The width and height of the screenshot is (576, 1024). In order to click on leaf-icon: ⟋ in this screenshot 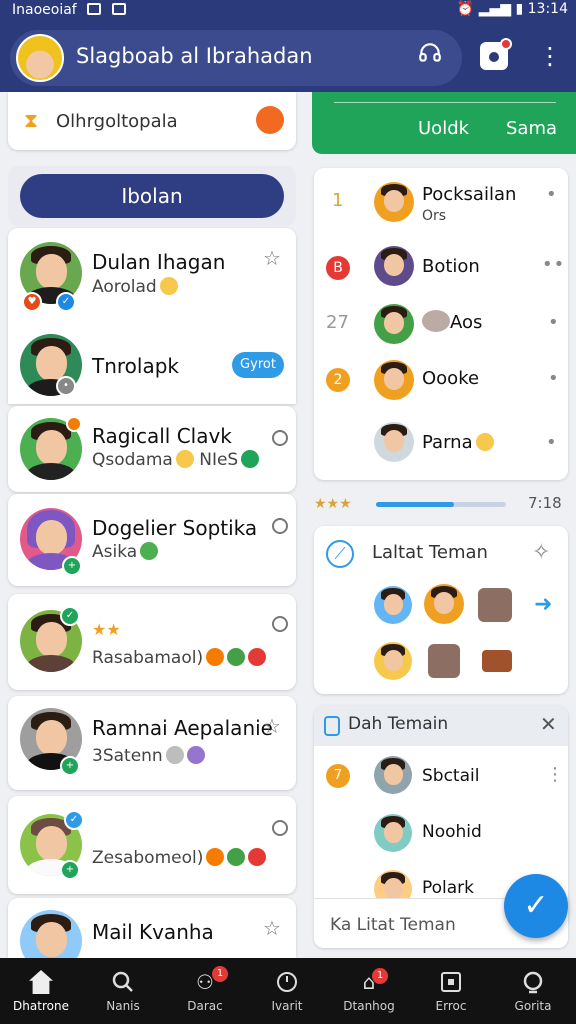, I will do `click(340, 554)`.